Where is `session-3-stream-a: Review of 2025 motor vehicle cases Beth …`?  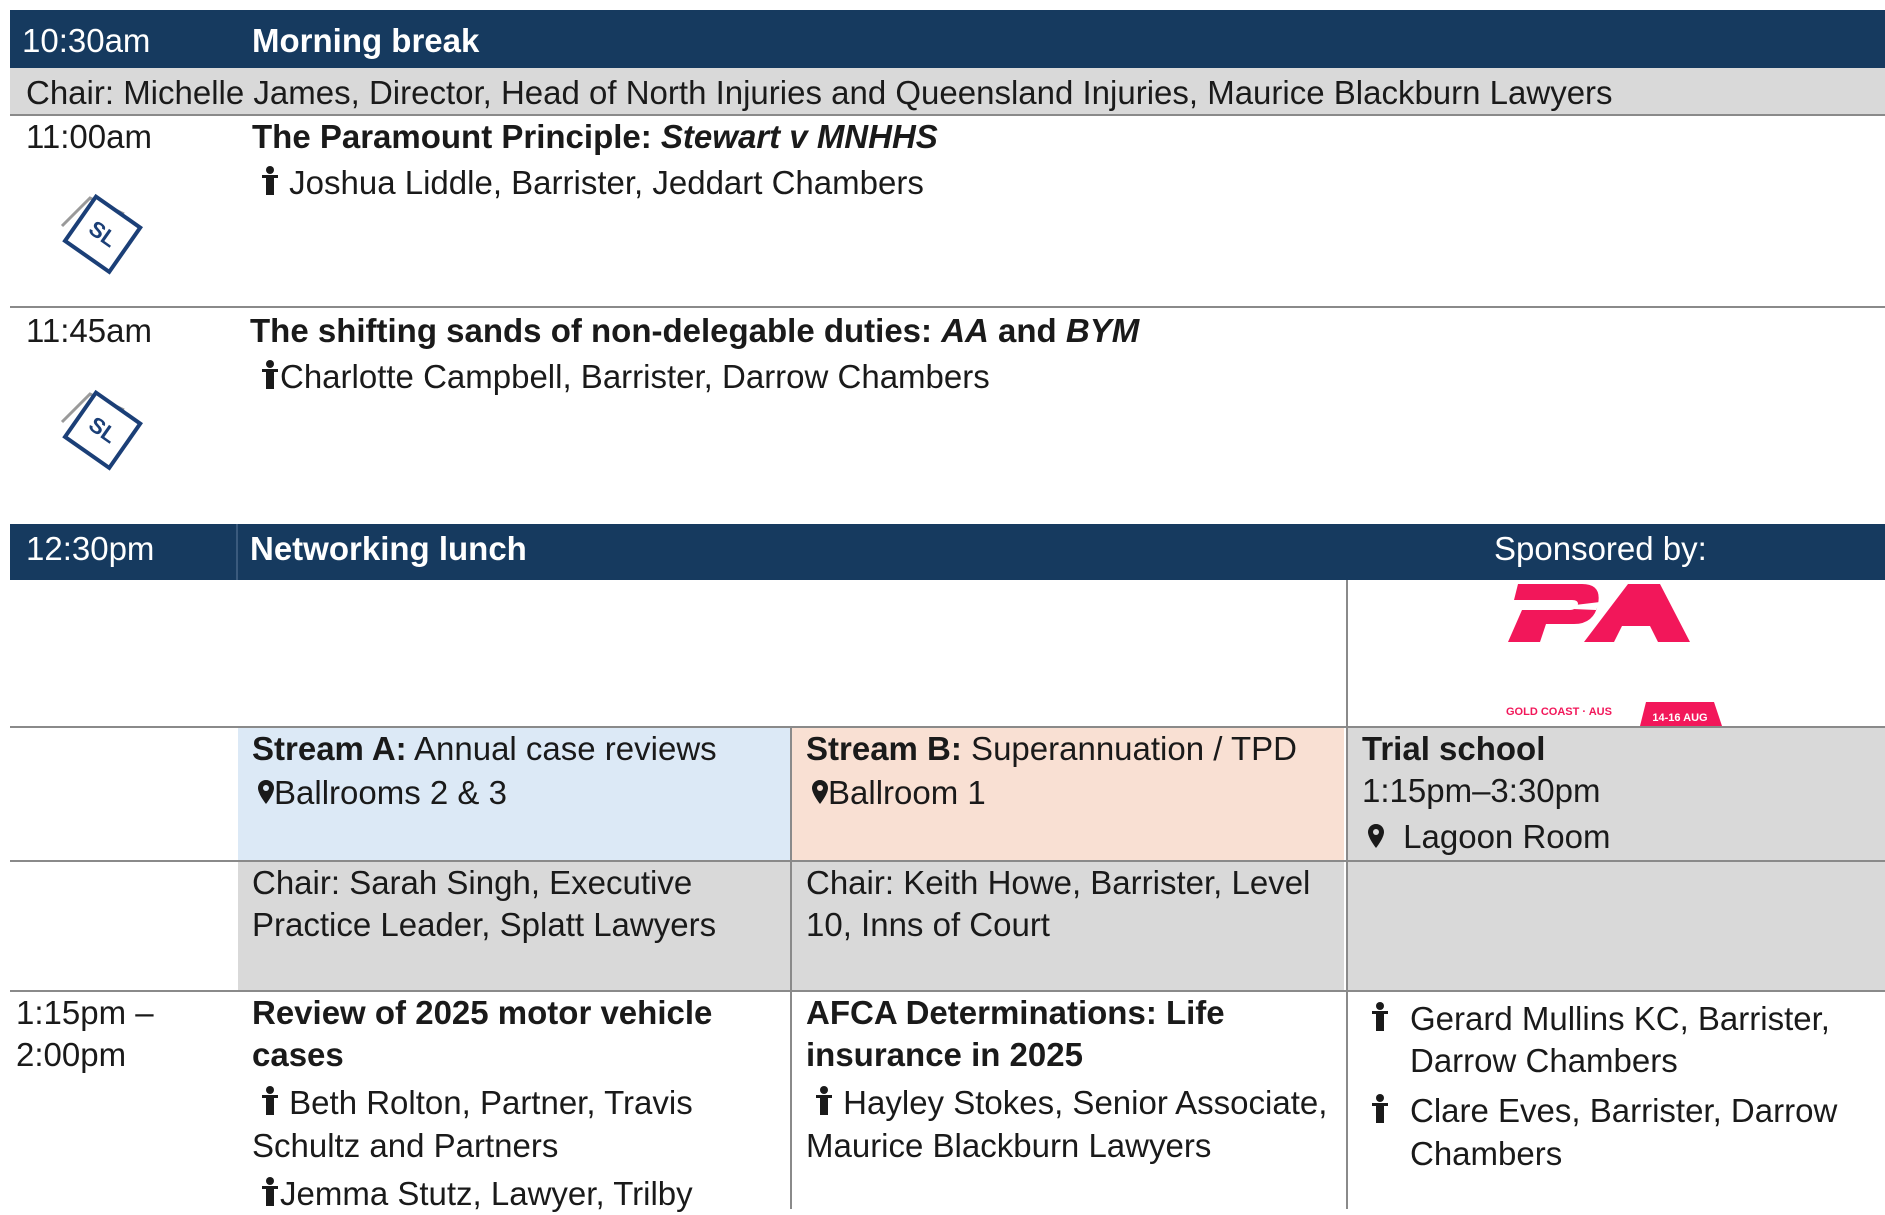 session-3-stream-a: Review of 2025 motor vehicle cases Beth … is located at coordinates (514, 1102).